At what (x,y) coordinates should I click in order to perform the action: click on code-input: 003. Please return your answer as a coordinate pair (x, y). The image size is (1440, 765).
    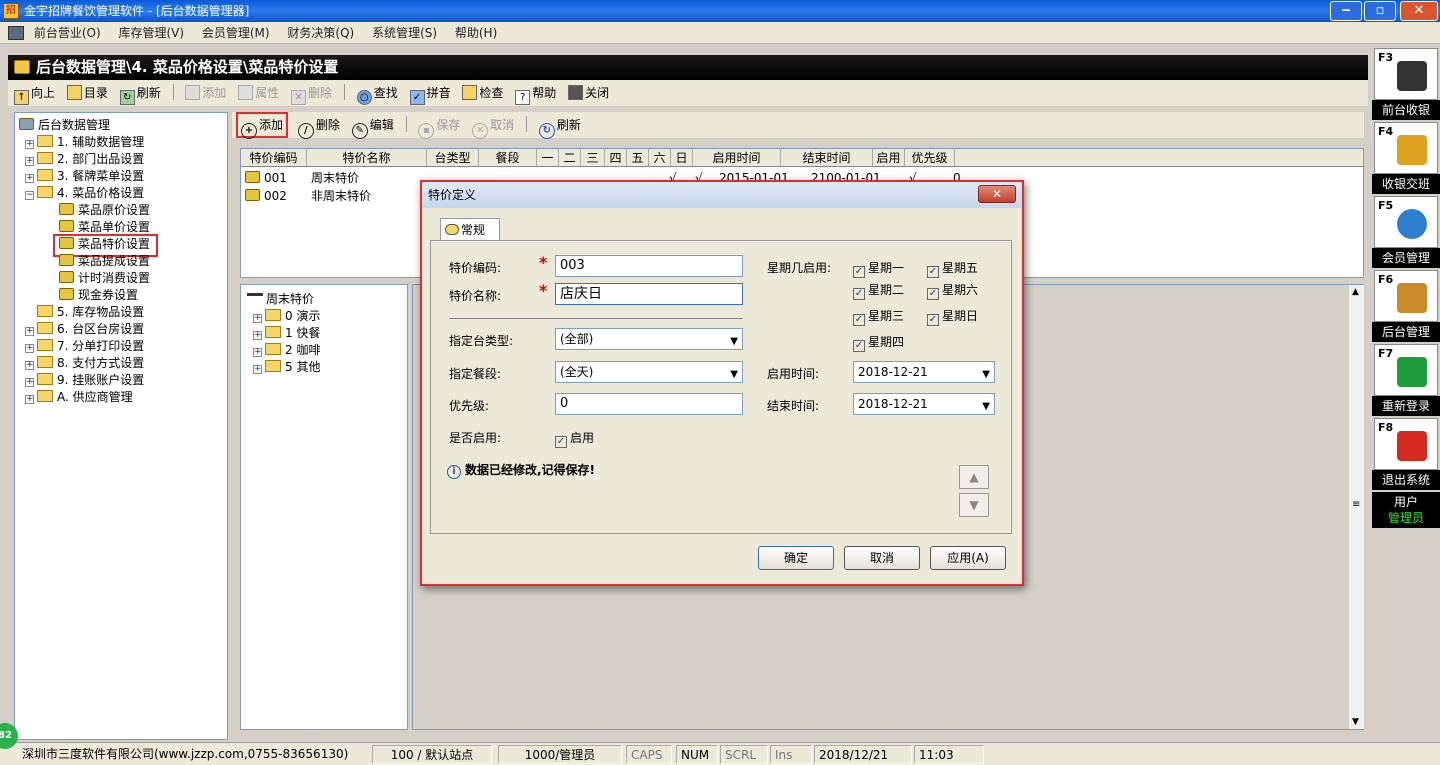
    Looking at the image, I should click on (649, 266).